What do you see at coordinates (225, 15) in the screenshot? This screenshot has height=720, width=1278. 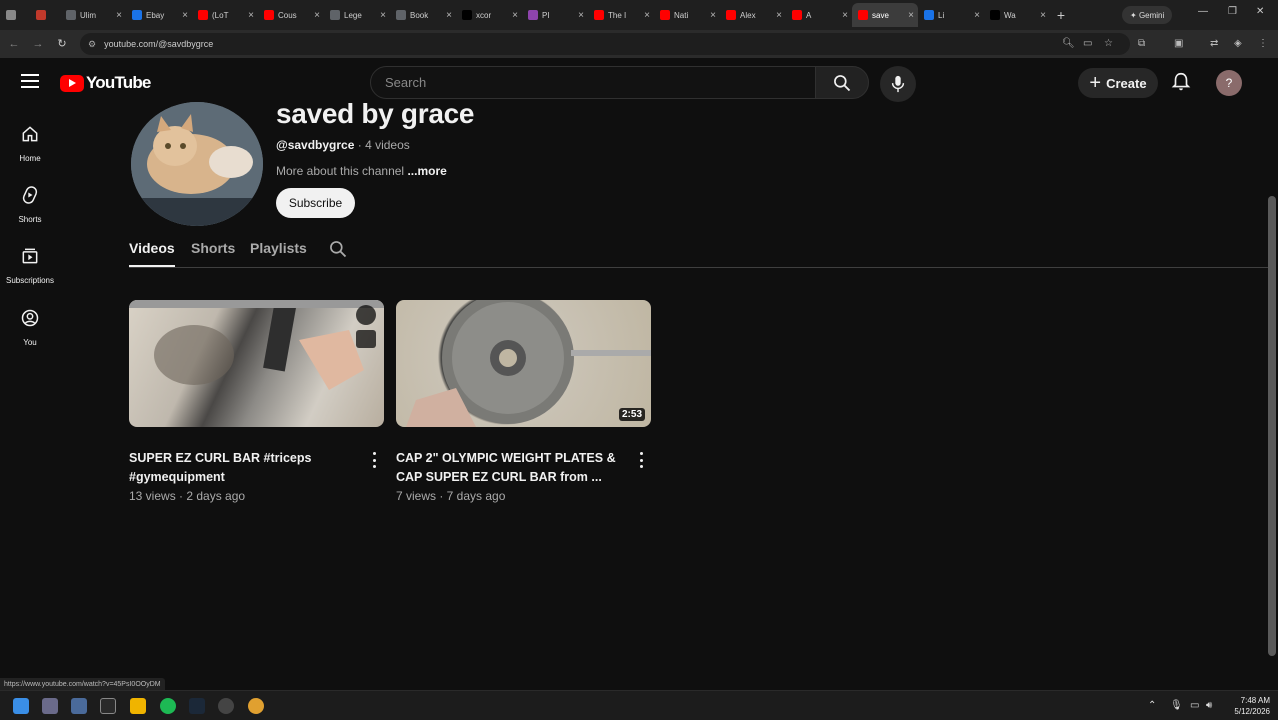 I see `browser-tab: (LoT ×` at bounding box center [225, 15].